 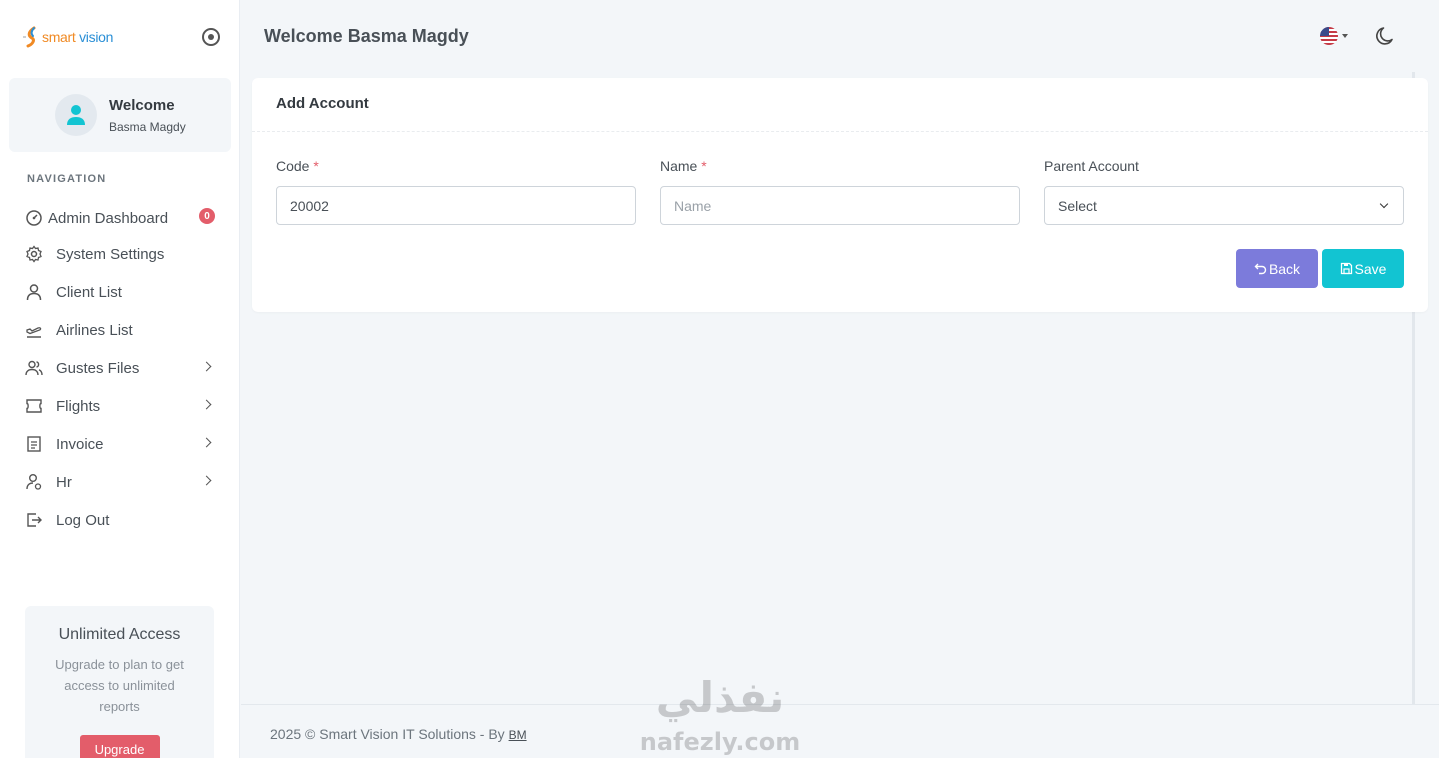 I want to click on sidebar-item-label: Gustes Files, so click(x=98, y=368).